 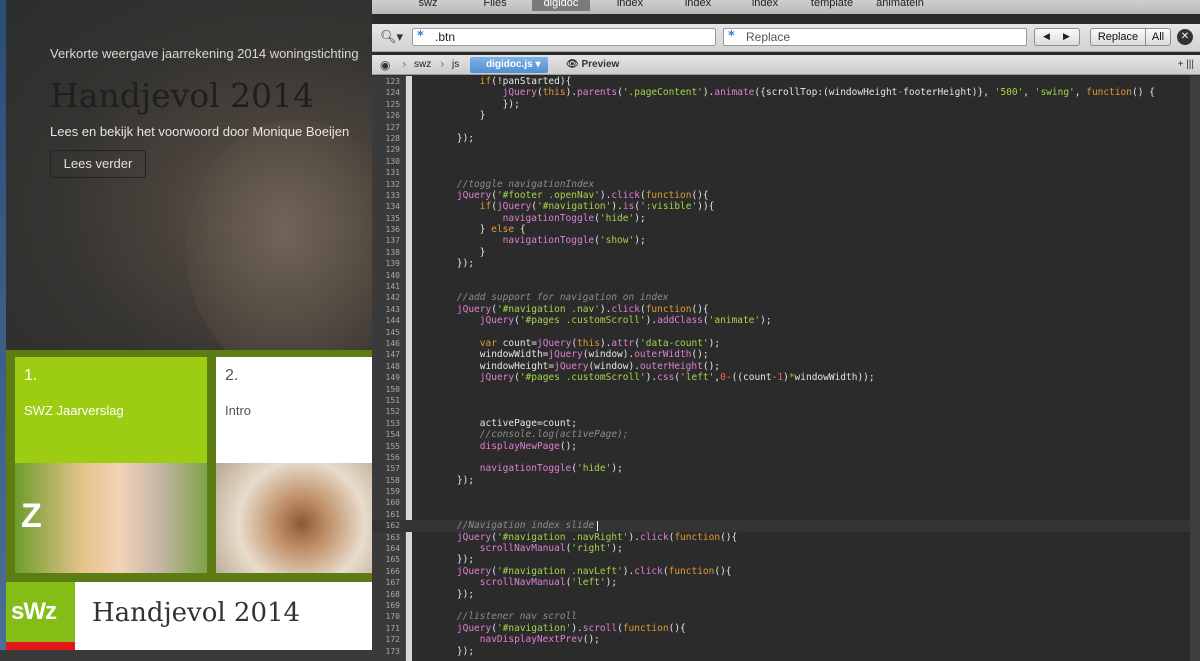 What do you see at coordinates (786, 218) in the screenshot?
I see `code-line: 135 navigationToggle('hide');` at bounding box center [786, 218].